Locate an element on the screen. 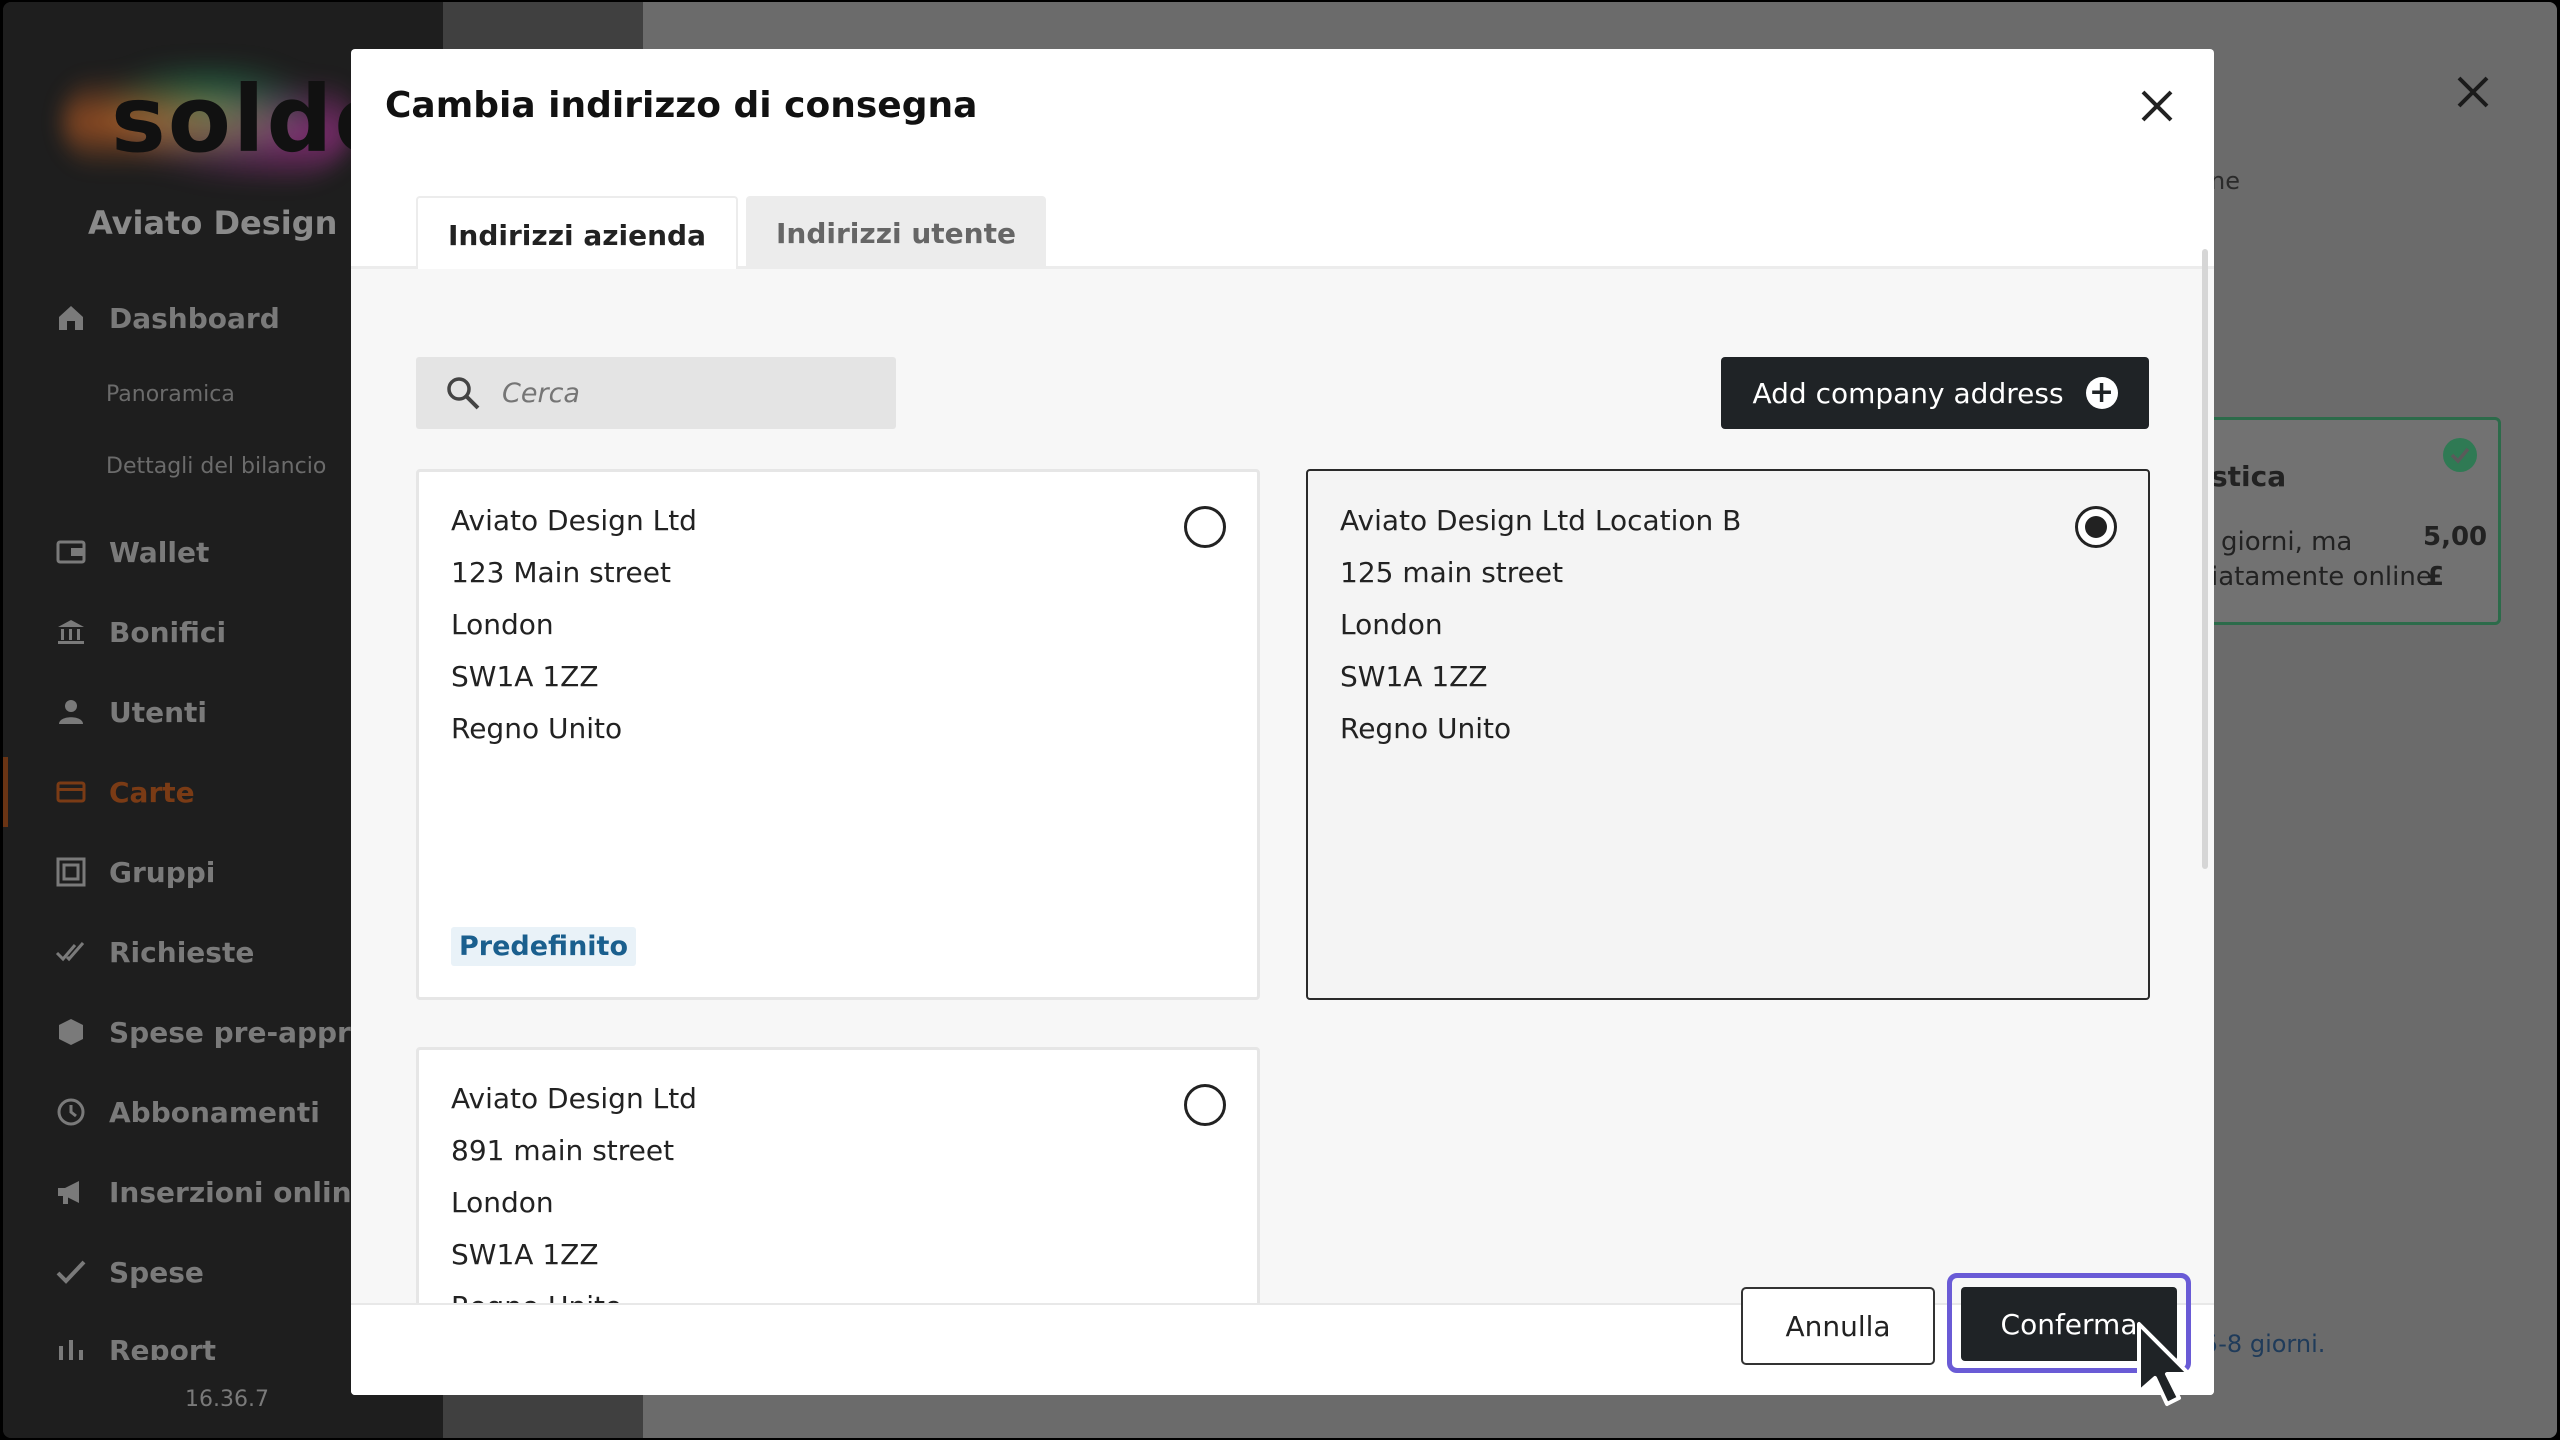 The height and width of the screenshot is (1440, 2560). sidebar-item-abbonamenti: Abbonamenti is located at coordinates (186, 1112).